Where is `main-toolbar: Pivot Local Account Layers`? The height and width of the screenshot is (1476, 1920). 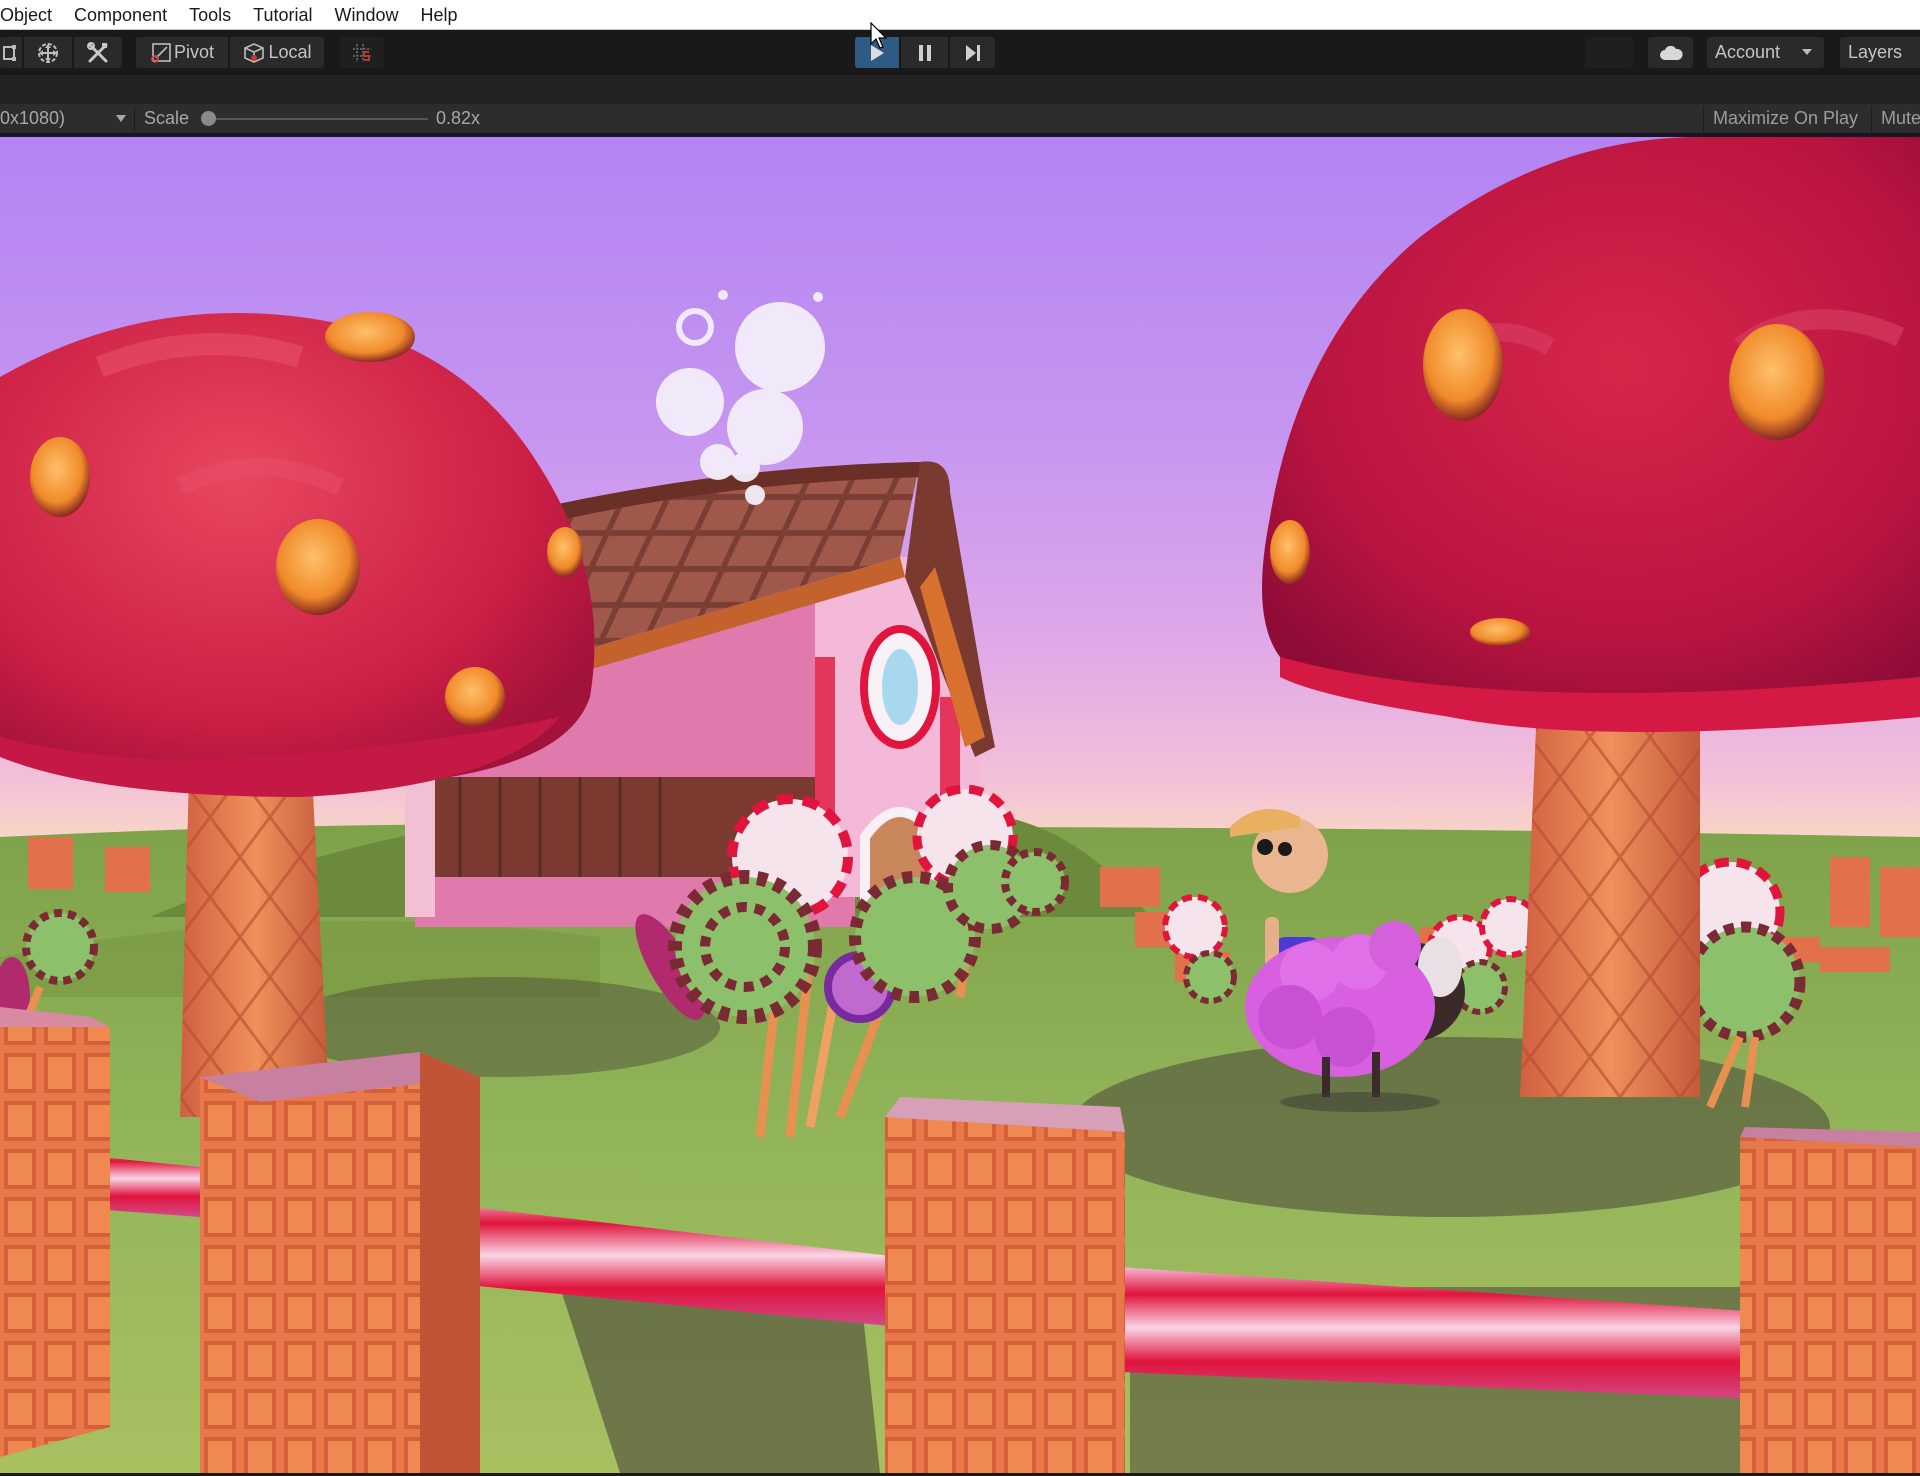
main-toolbar: Pivot Local Account Layers is located at coordinates (960, 52).